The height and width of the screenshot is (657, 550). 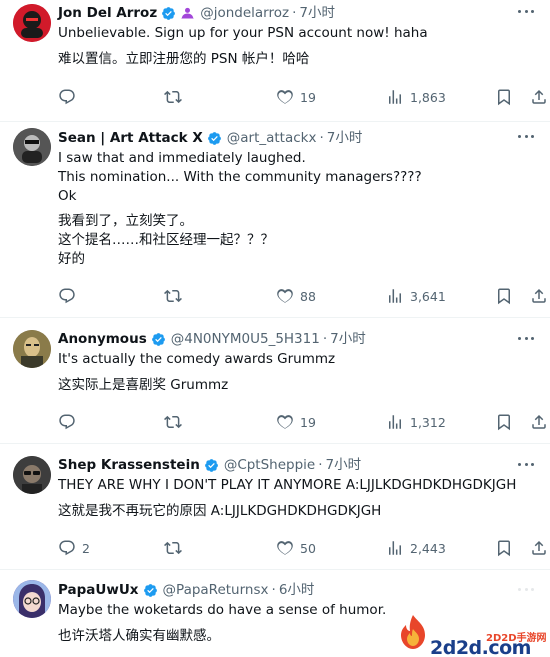 I want to click on display-name: Sean | Art Attack X, so click(x=130, y=138).